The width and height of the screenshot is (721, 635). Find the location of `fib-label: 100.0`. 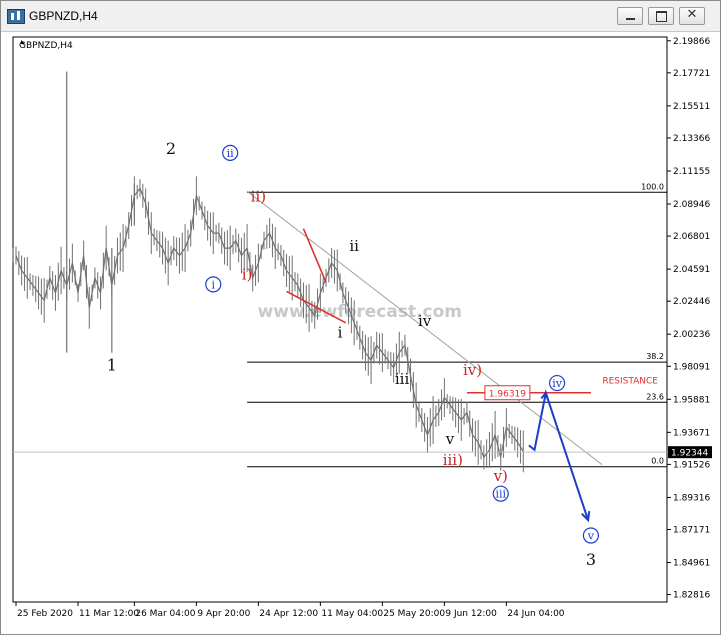

fib-label: 100.0 is located at coordinates (652, 186).